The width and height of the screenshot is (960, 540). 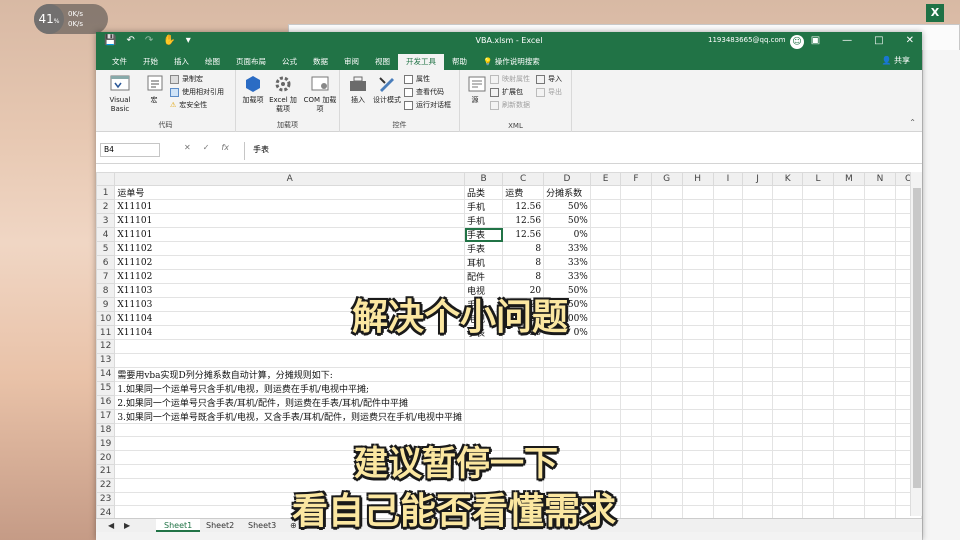 What do you see at coordinates (636, 179) in the screenshot?
I see `column-header: F` at bounding box center [636, 179].